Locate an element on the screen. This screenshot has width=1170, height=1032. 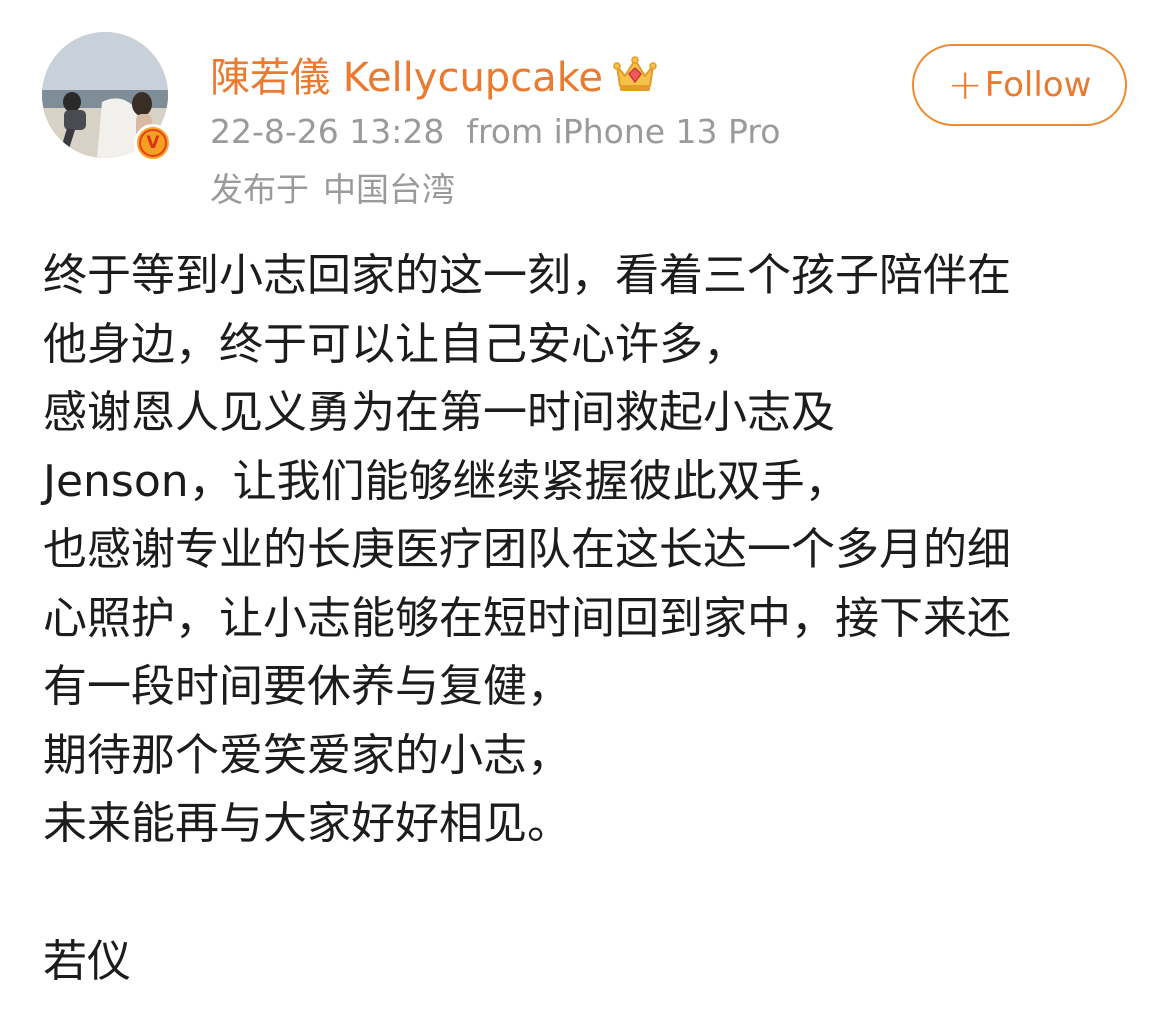
verified-badge-label: V is located at coordinates (153, 143).